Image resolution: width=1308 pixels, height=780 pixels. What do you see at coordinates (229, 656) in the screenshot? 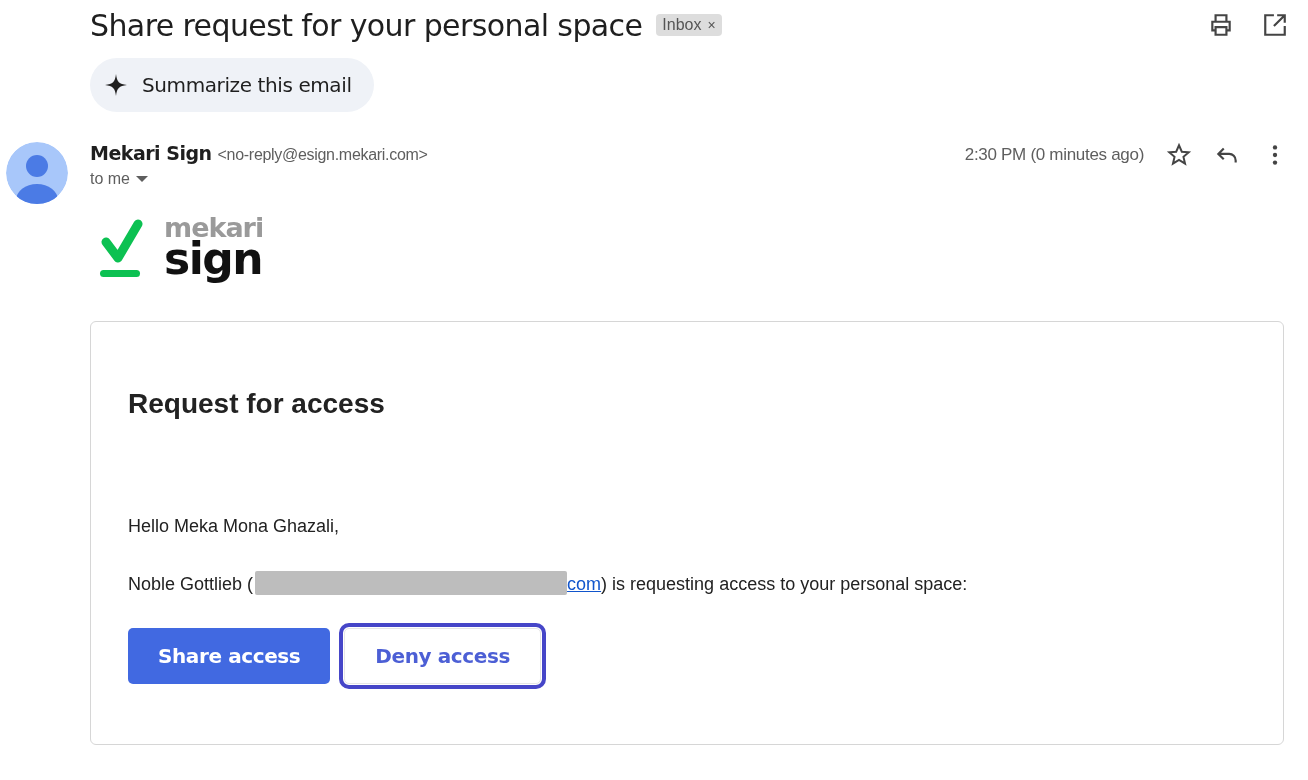
I see `share-access-button: Share access` at bounding box center [229, 656].